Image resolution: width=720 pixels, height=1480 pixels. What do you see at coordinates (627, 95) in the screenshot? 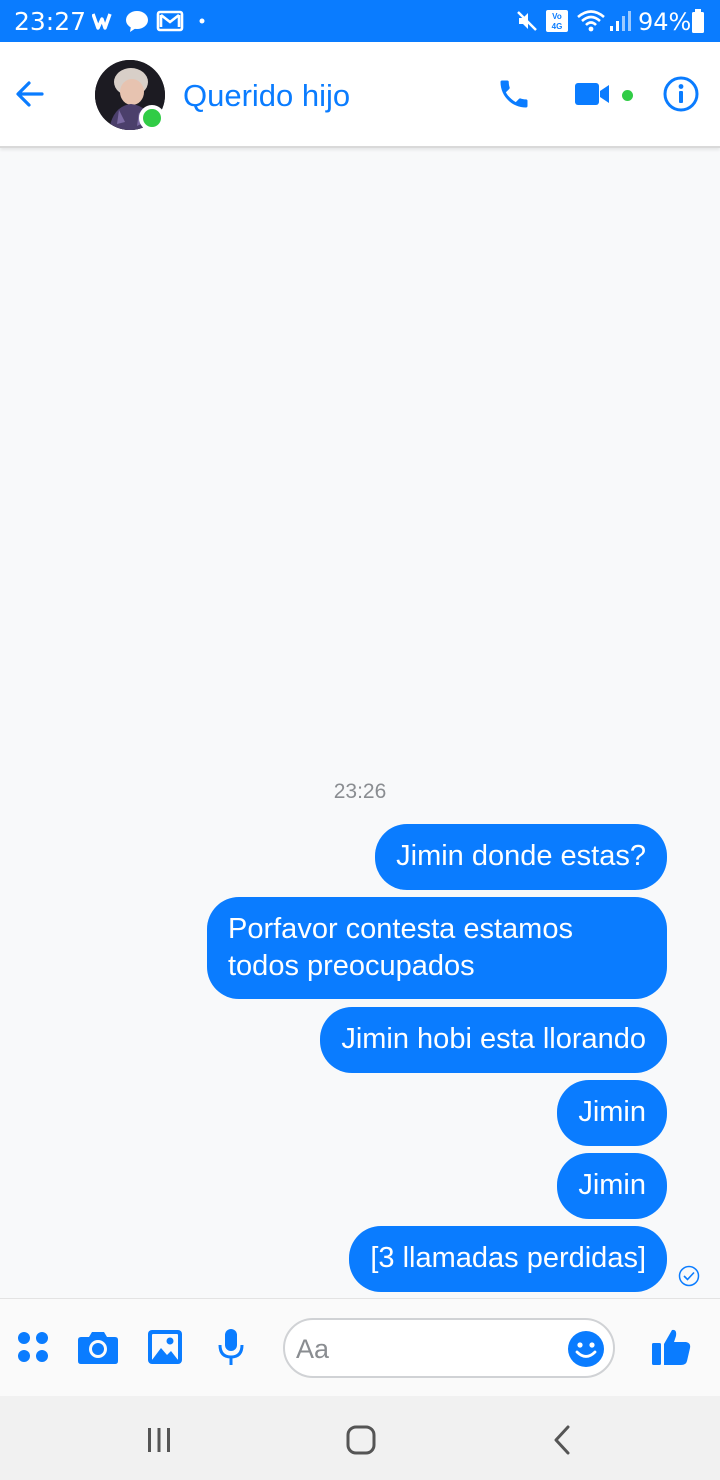
I see `video-available-dot` at bounding box center [627, 95].